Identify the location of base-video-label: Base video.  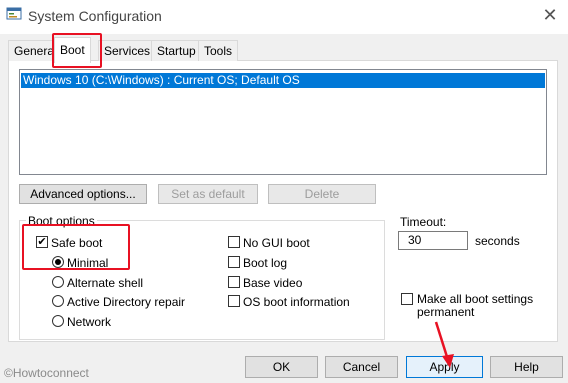
(273, 283).